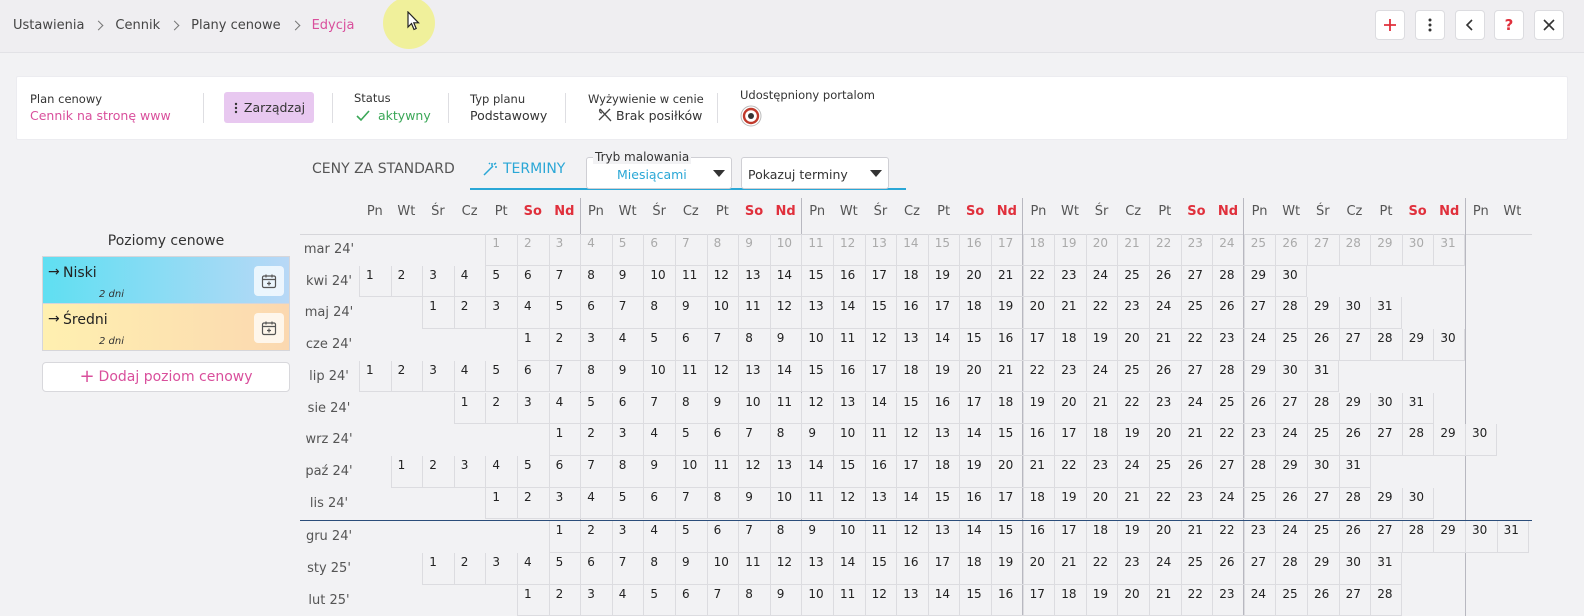 This screenshot has width=1584, height=616. I want to click on day-cell: 4, so click(533, 313).